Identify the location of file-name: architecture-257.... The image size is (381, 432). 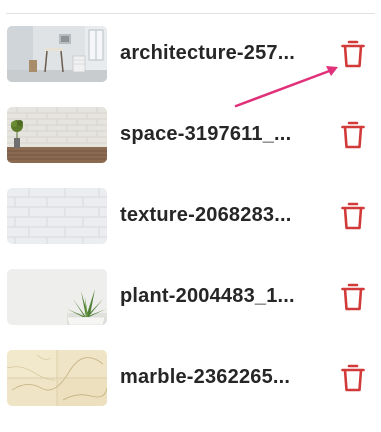
(222, 53).